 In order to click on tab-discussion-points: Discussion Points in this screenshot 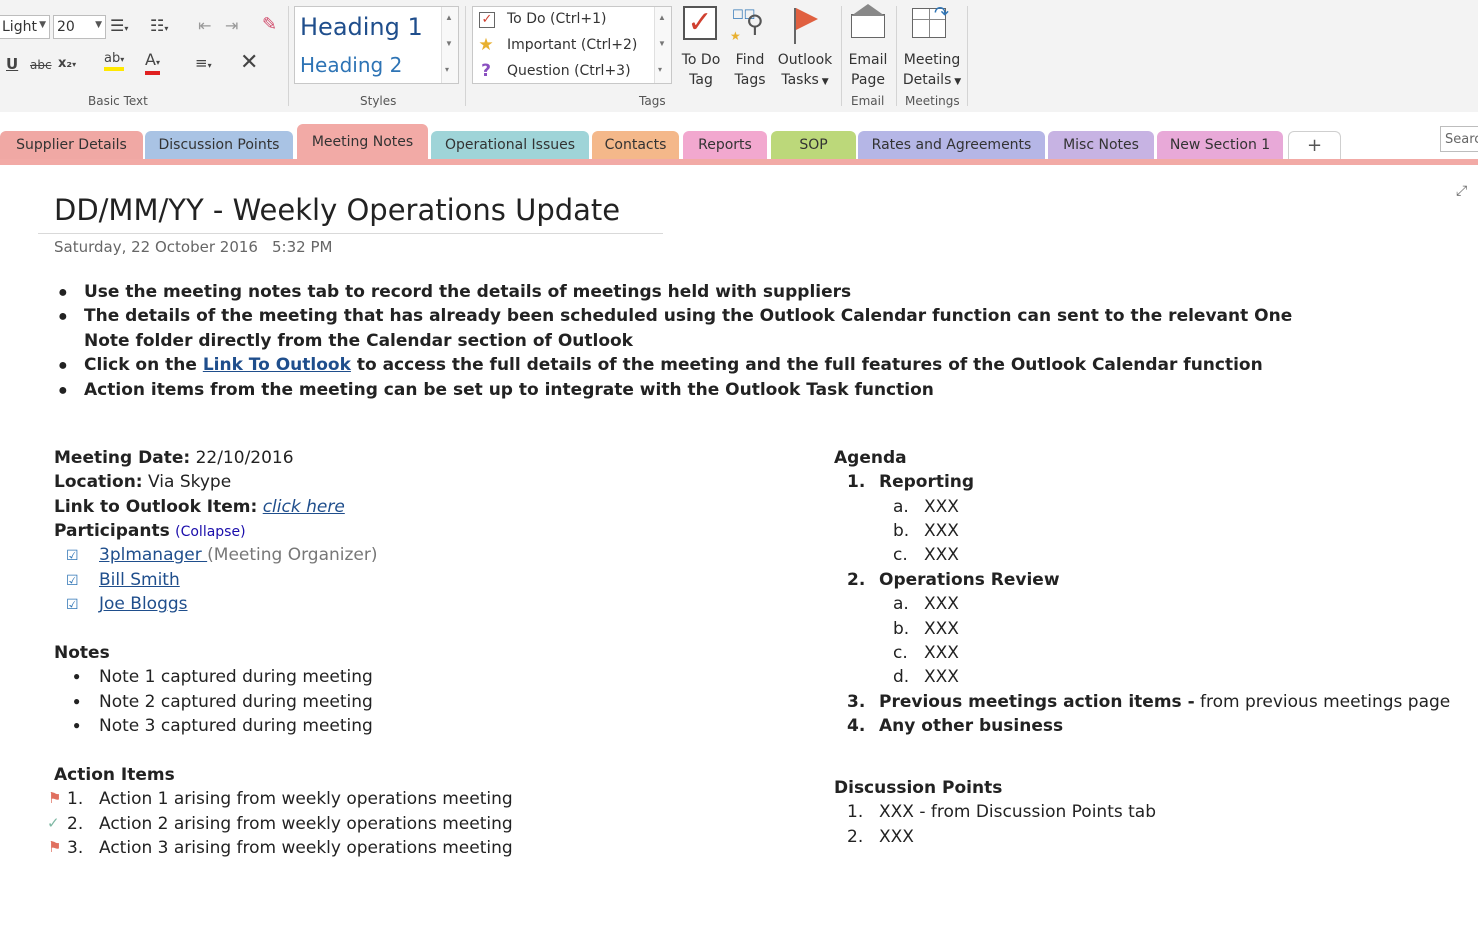, I will do `click(219, 145)`.